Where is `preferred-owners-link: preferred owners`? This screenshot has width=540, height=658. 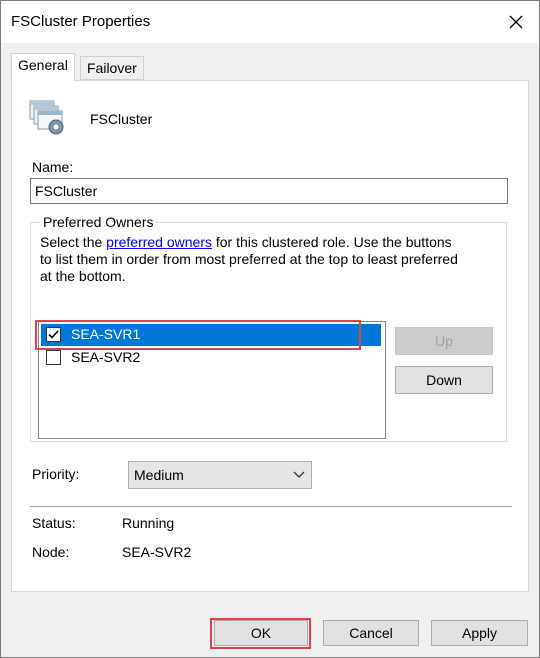
preferred-owners-link: preferred owners is located at coordinates (159, 242).